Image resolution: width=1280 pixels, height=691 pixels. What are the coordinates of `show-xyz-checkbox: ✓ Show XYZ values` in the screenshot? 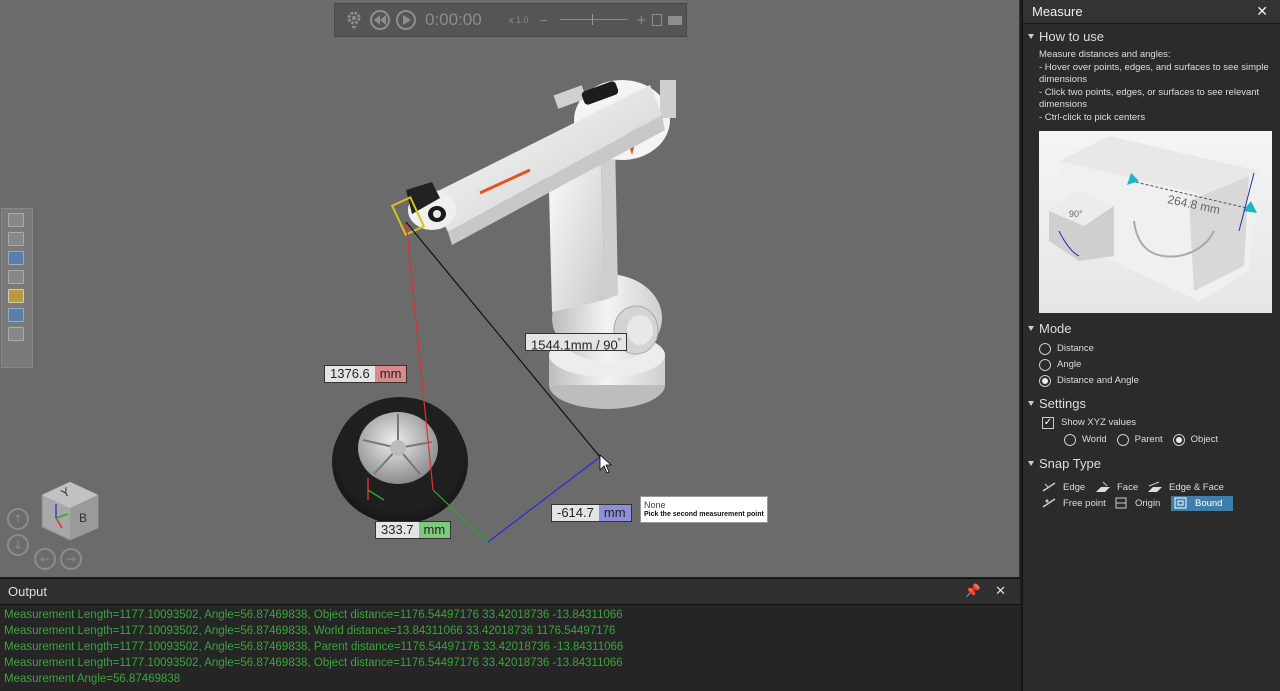 It's located at (1161, 423).